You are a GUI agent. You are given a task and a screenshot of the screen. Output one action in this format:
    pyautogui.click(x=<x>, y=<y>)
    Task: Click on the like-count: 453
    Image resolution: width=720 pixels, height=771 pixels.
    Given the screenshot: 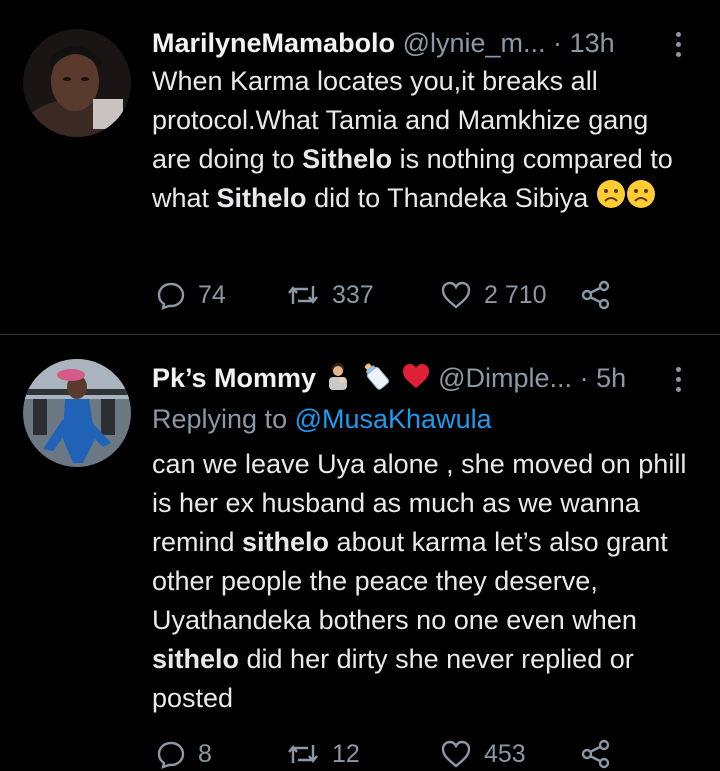 What is the action you would take?
    pyautogui.click(x=505, y=753)
    